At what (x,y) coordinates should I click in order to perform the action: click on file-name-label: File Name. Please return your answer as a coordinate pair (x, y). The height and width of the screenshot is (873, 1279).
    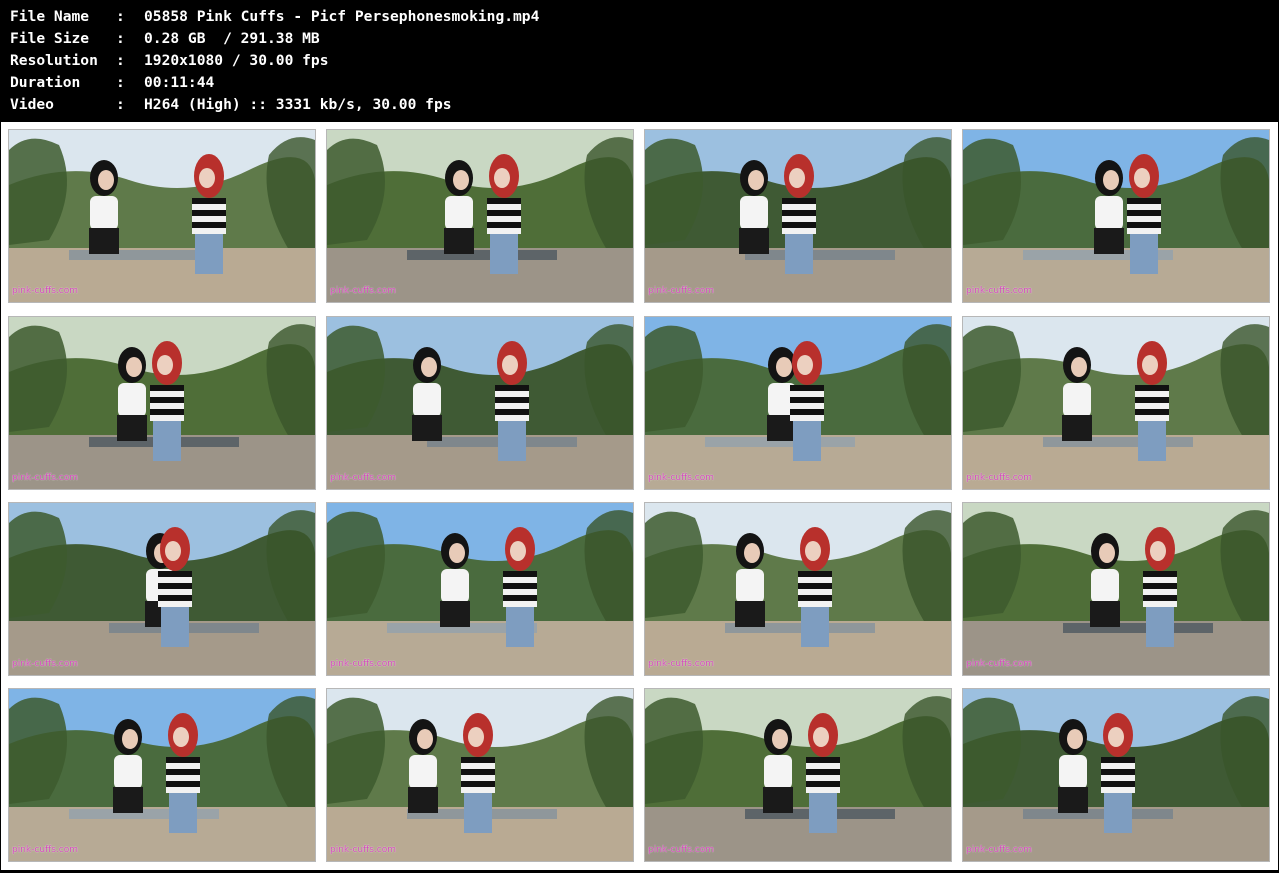
    Looking at the image, I should click on (50, 16).